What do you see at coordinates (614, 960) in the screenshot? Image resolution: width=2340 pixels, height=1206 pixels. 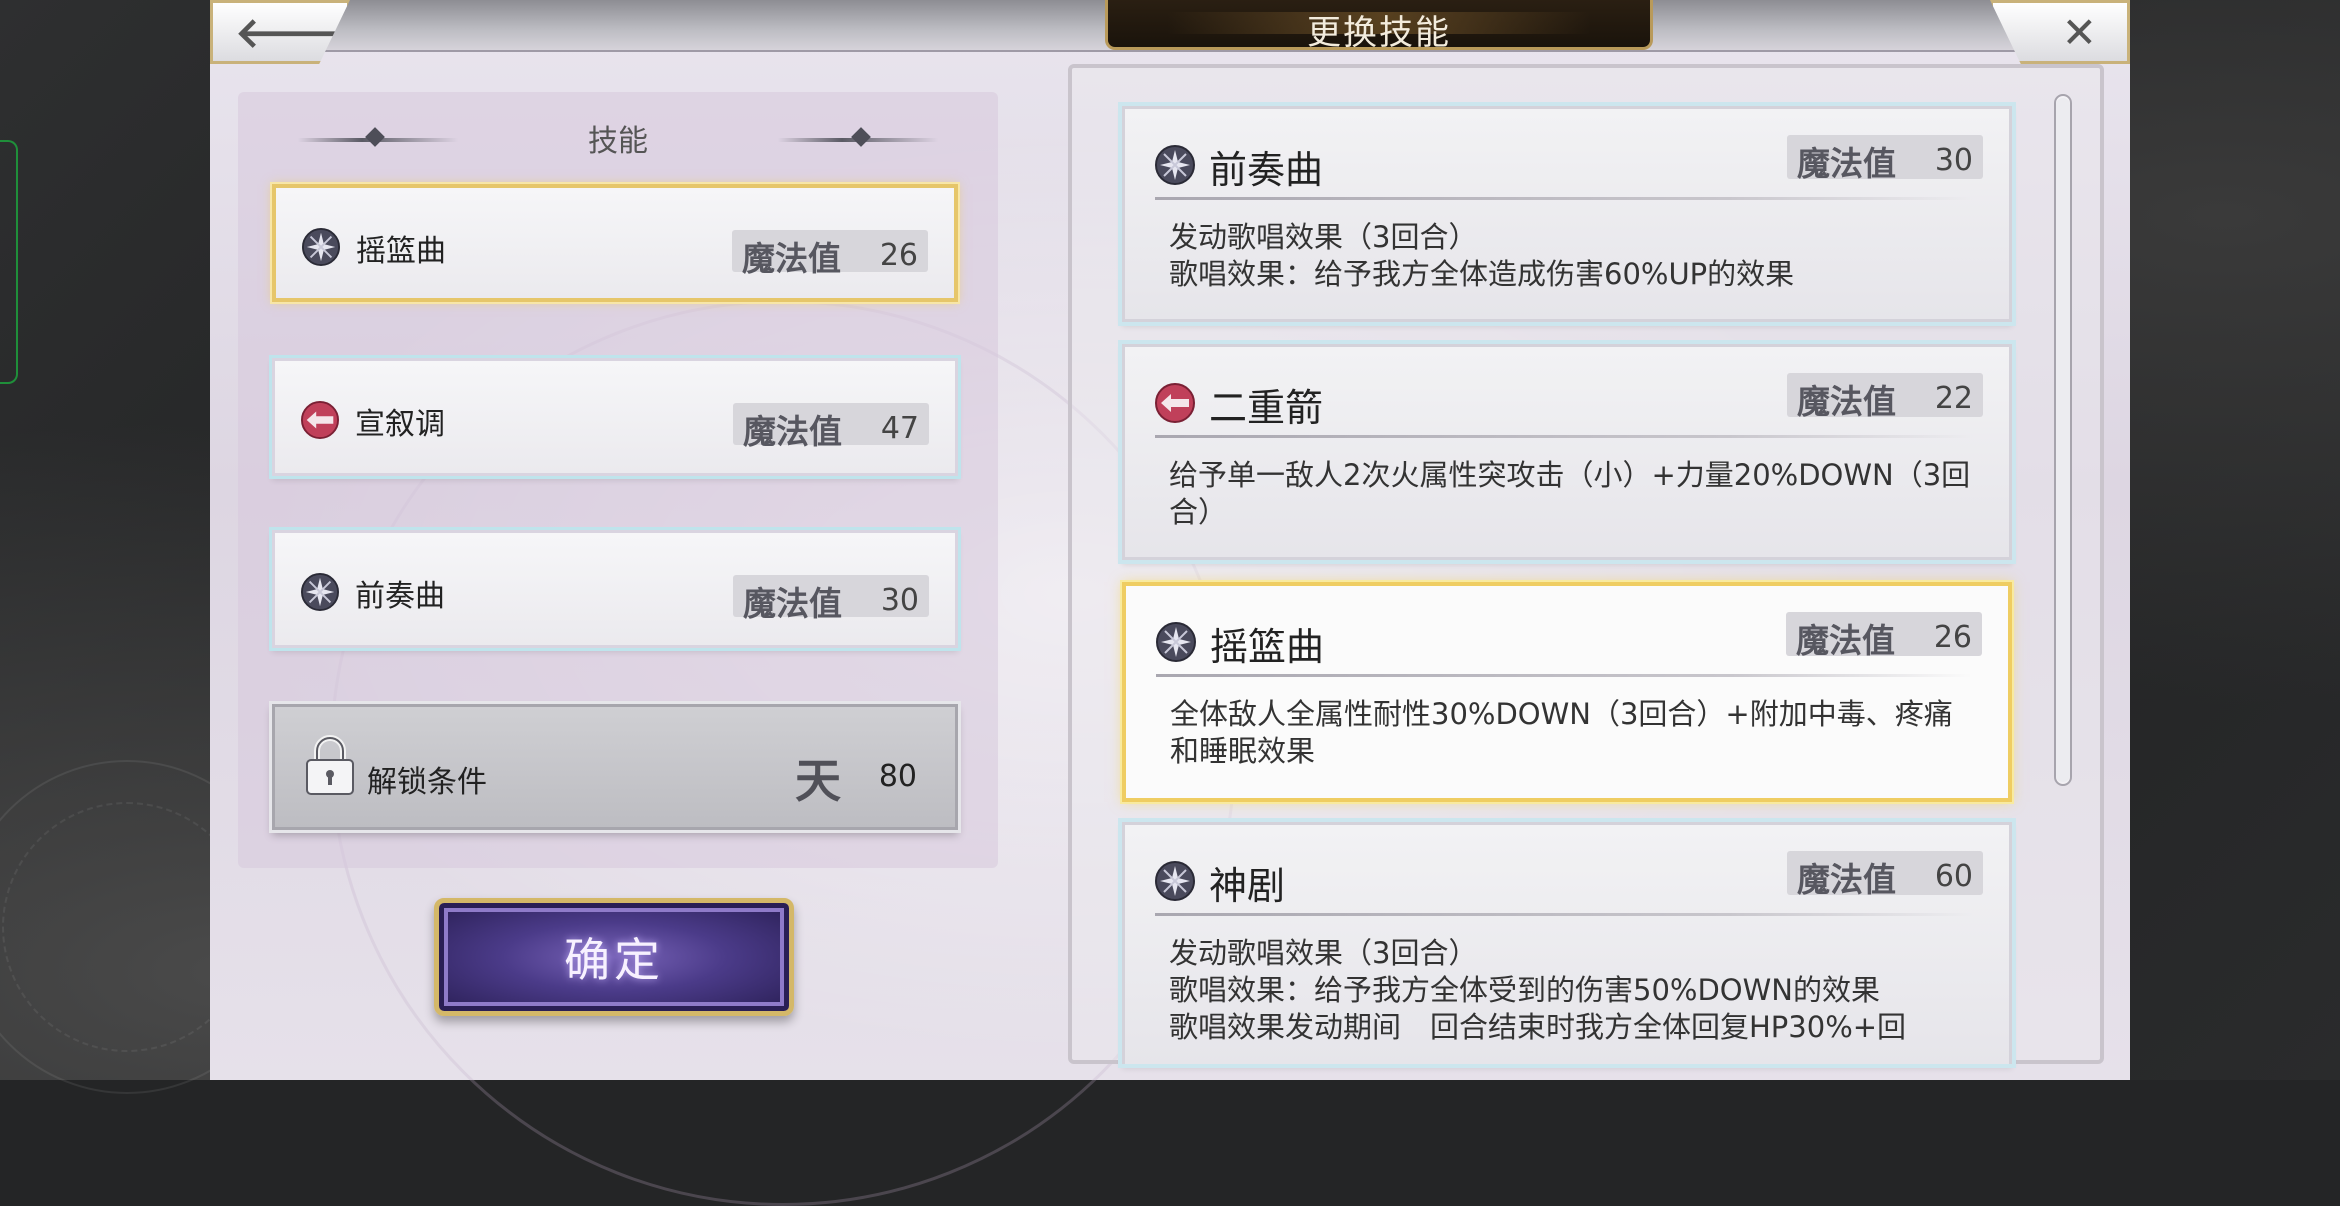 I see `confirm-label: 确定` at bounding box center [614, 960].